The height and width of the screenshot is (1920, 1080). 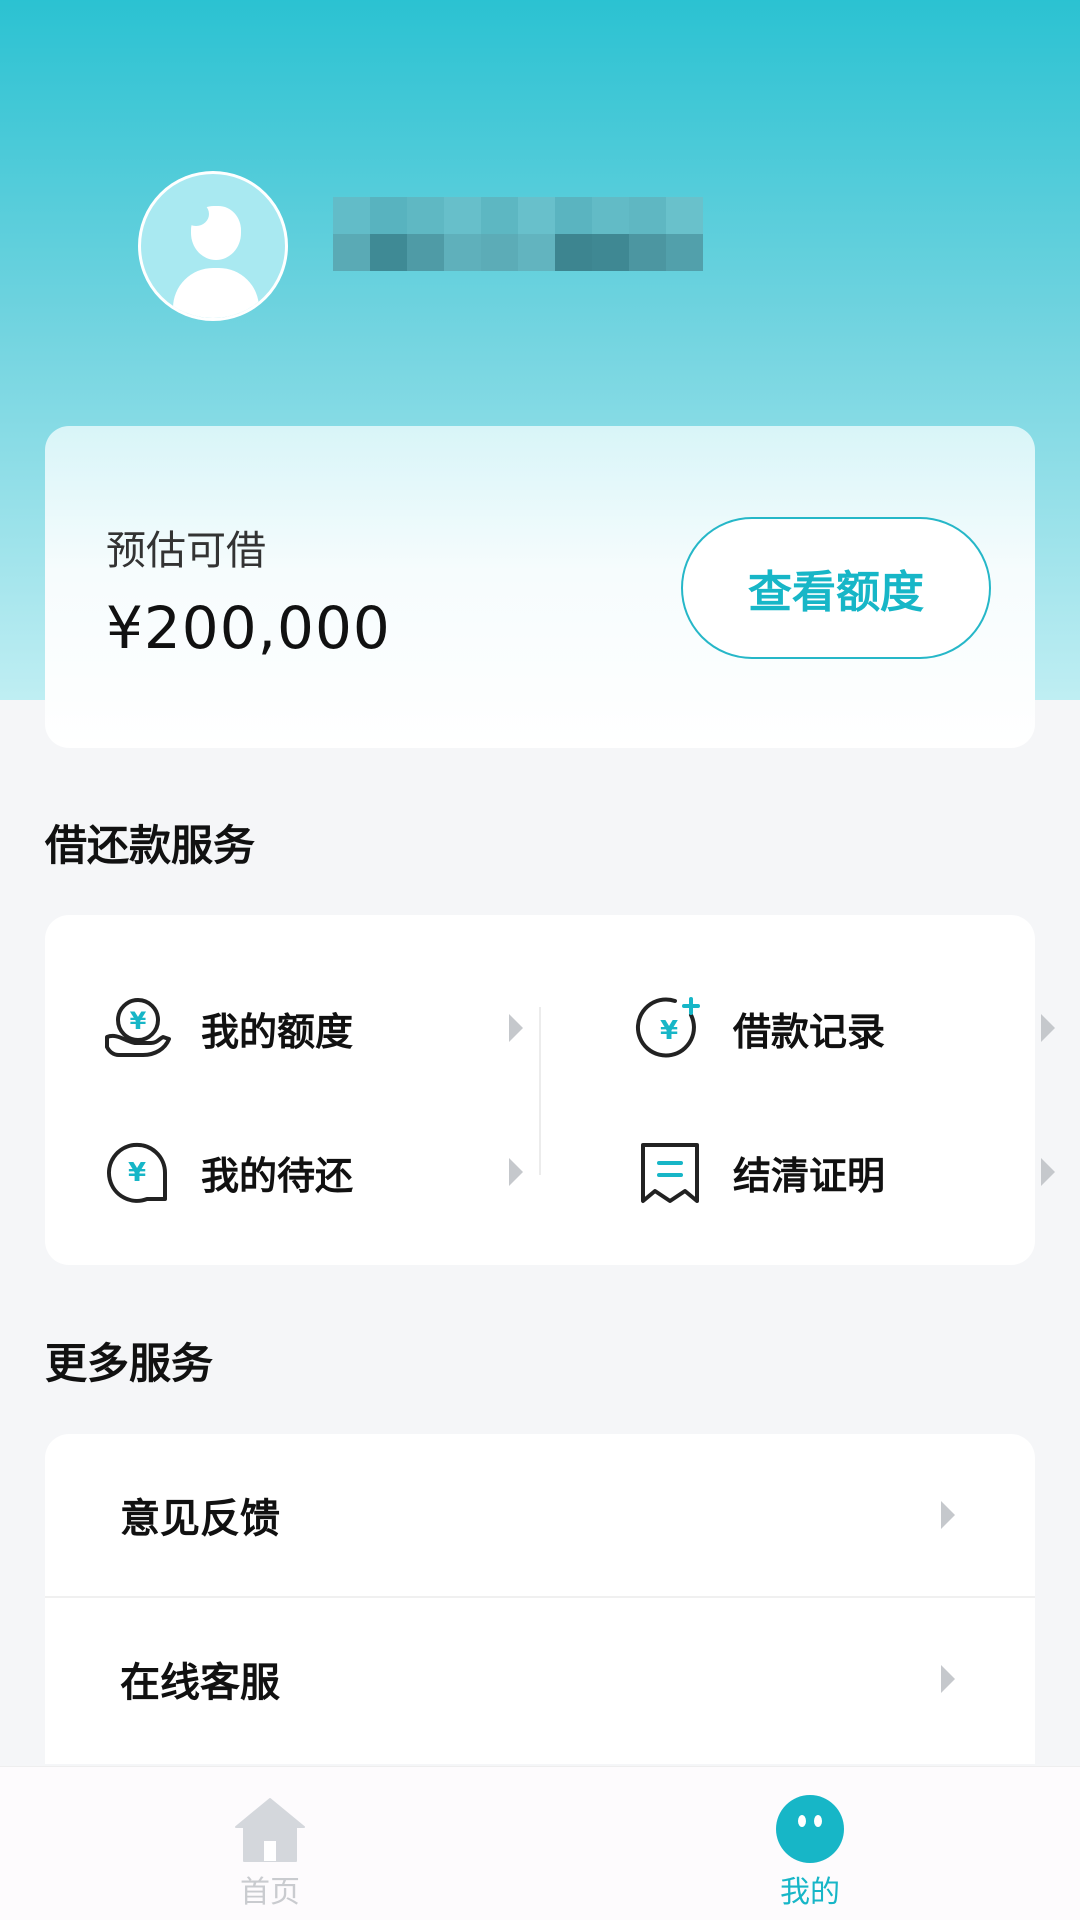 What do you see at coordinates (836, 588) in the screenshot?
I see `check-limit-button: 查看额度` at bounding box center [836, 588].